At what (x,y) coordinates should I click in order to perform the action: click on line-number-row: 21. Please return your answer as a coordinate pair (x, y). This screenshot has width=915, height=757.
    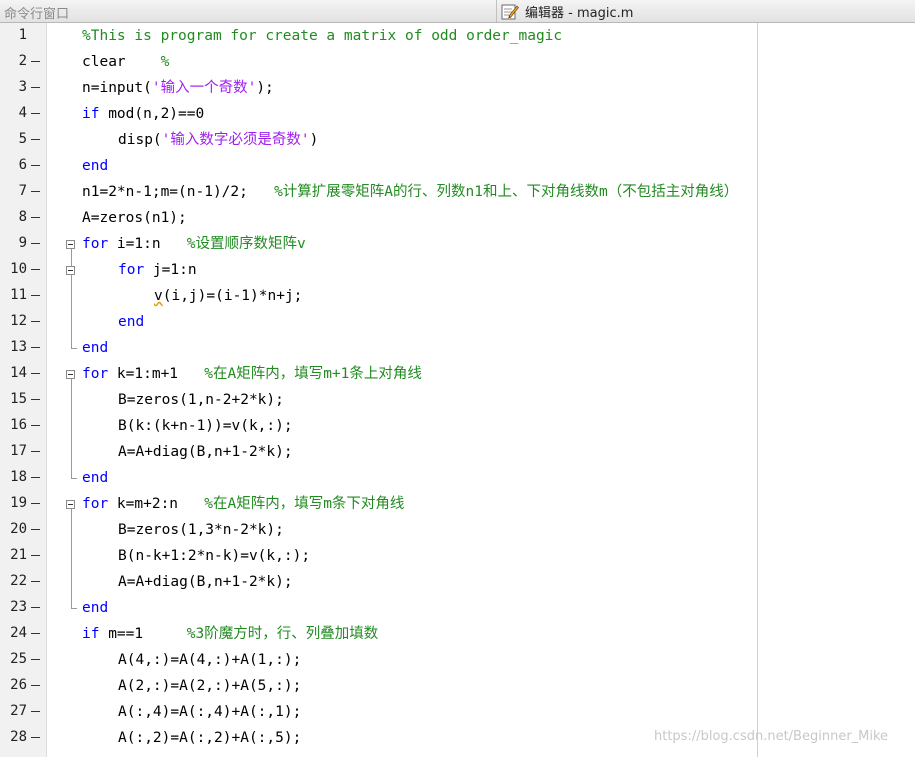
    Looking at the image, I should click on (23, 556).